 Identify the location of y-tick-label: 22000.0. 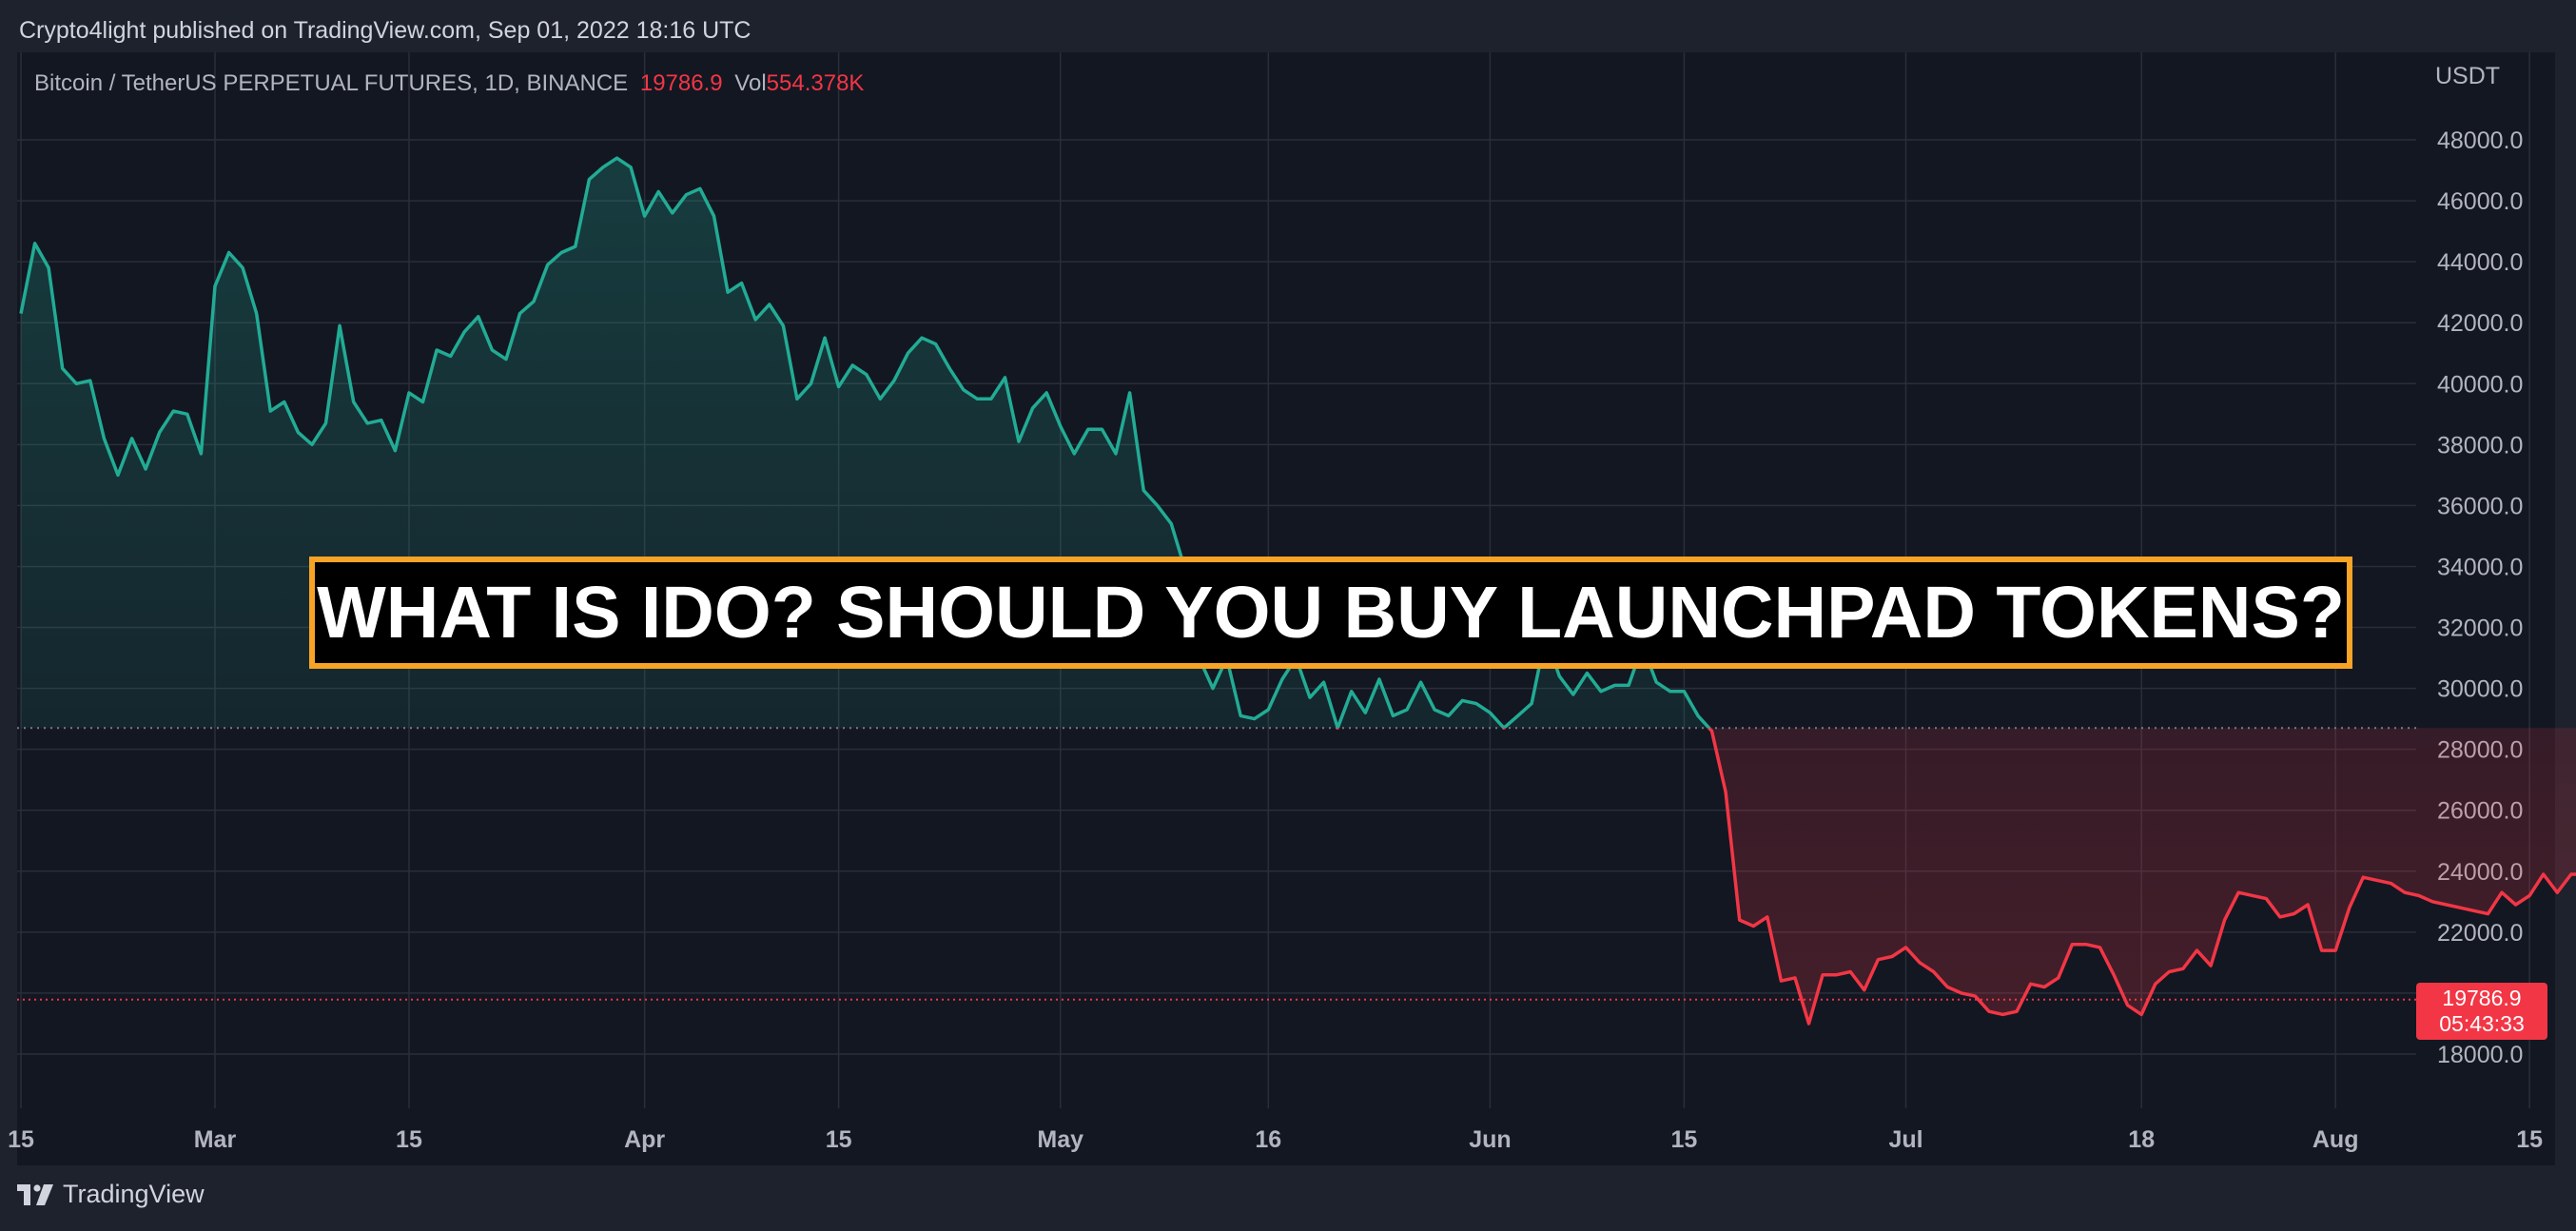
(2480, 933).